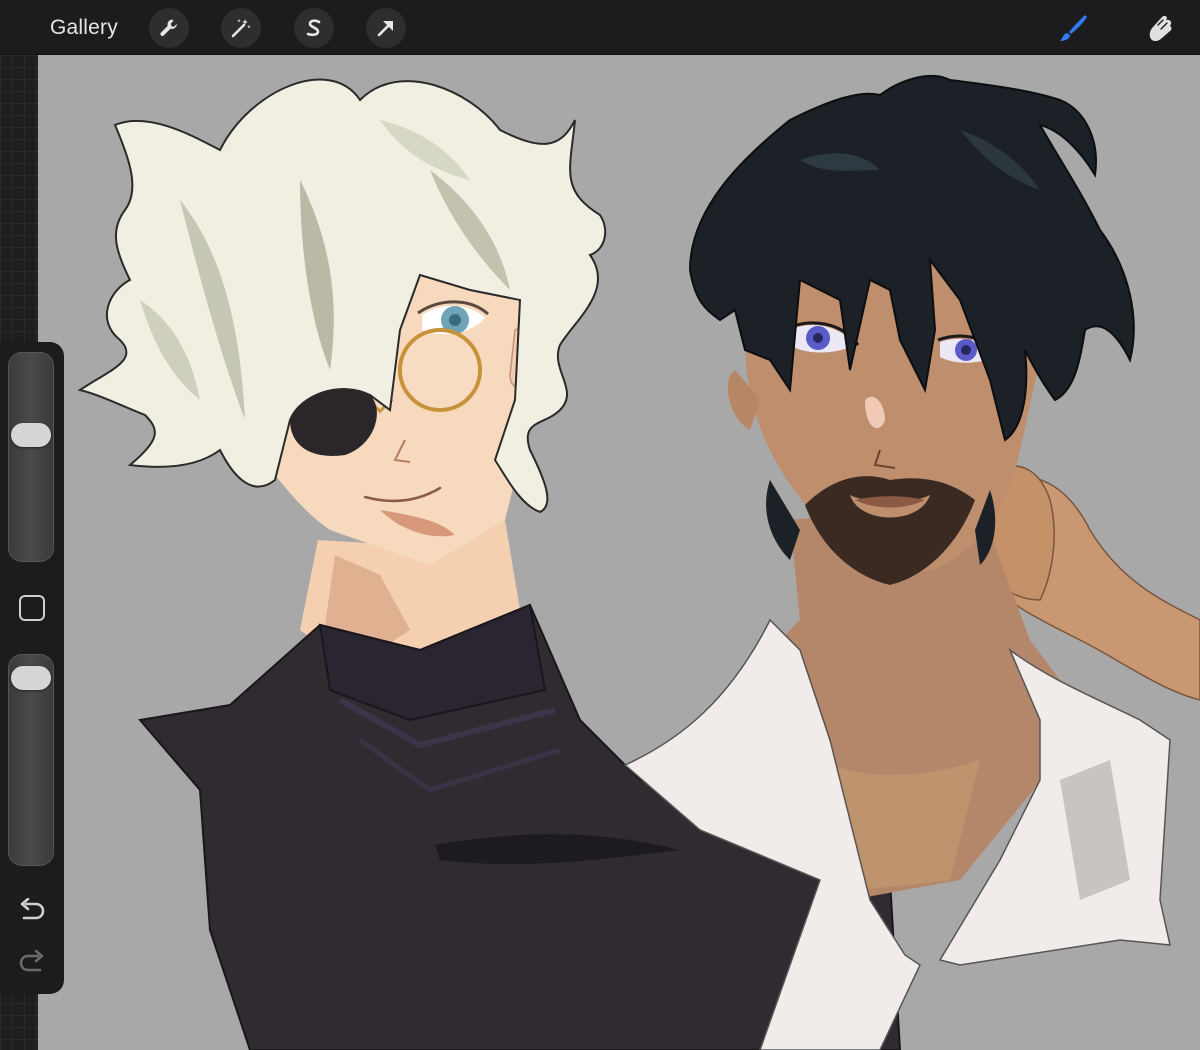 This screenshot has width=1200, height=1050. I want to click on redo-button, so click(32, 962).